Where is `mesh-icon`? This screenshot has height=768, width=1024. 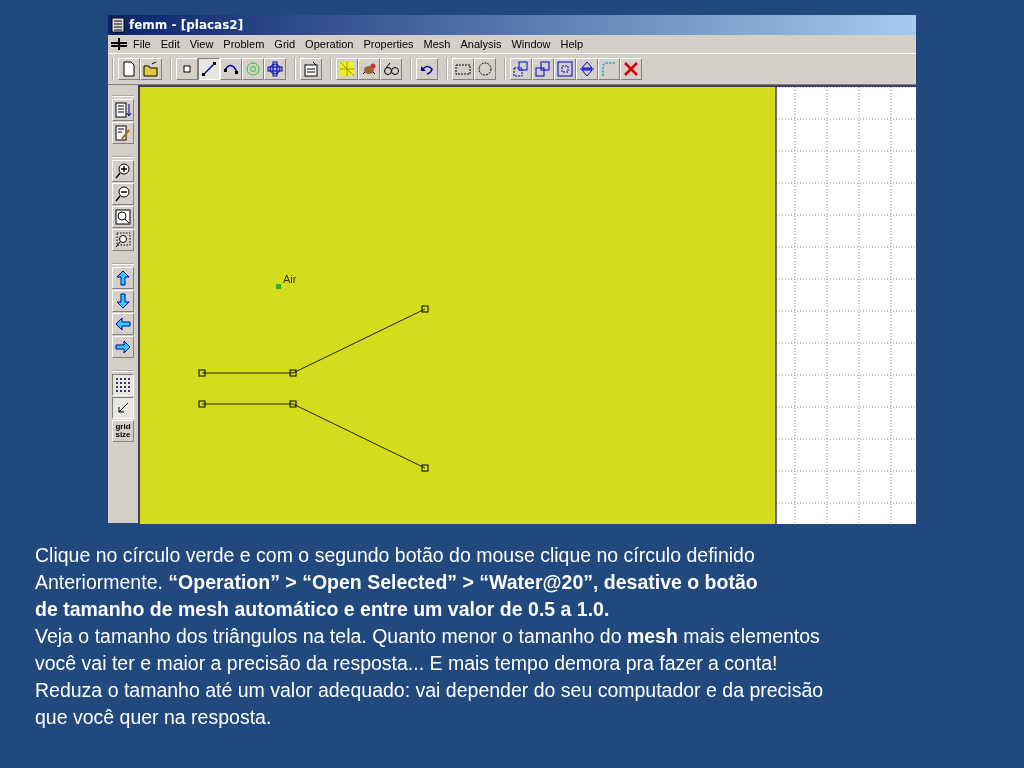
mesh-icon is located at coordinates (347, 69).